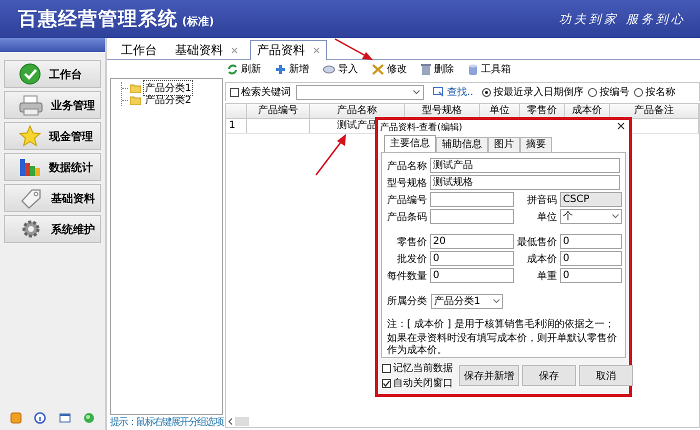  I want to click on nav-button: 现金管理, so click(52, 136).